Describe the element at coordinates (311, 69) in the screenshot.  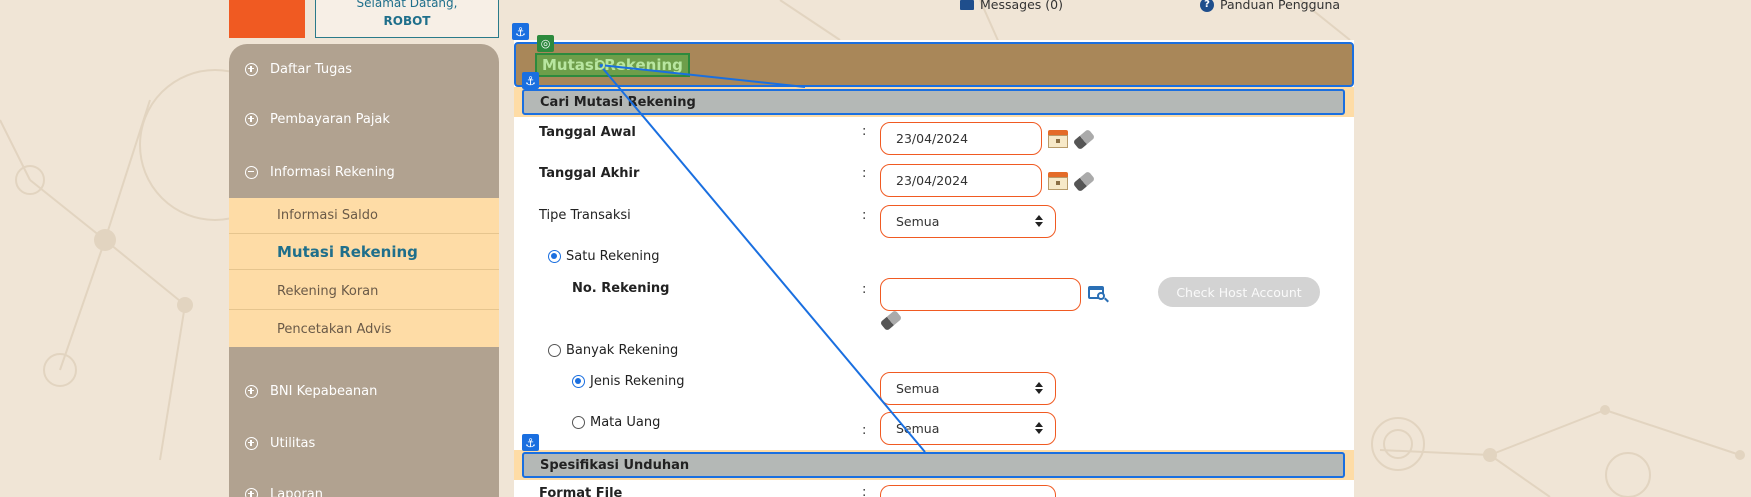
I see `sidebar-item-label: Daftar Tugas` at that location.